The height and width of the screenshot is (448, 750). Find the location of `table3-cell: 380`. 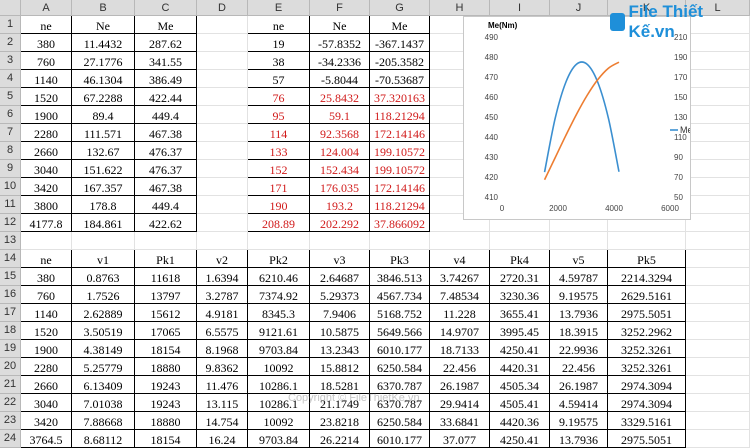

table3-cell: 380 is located at coordinates (46, 277).